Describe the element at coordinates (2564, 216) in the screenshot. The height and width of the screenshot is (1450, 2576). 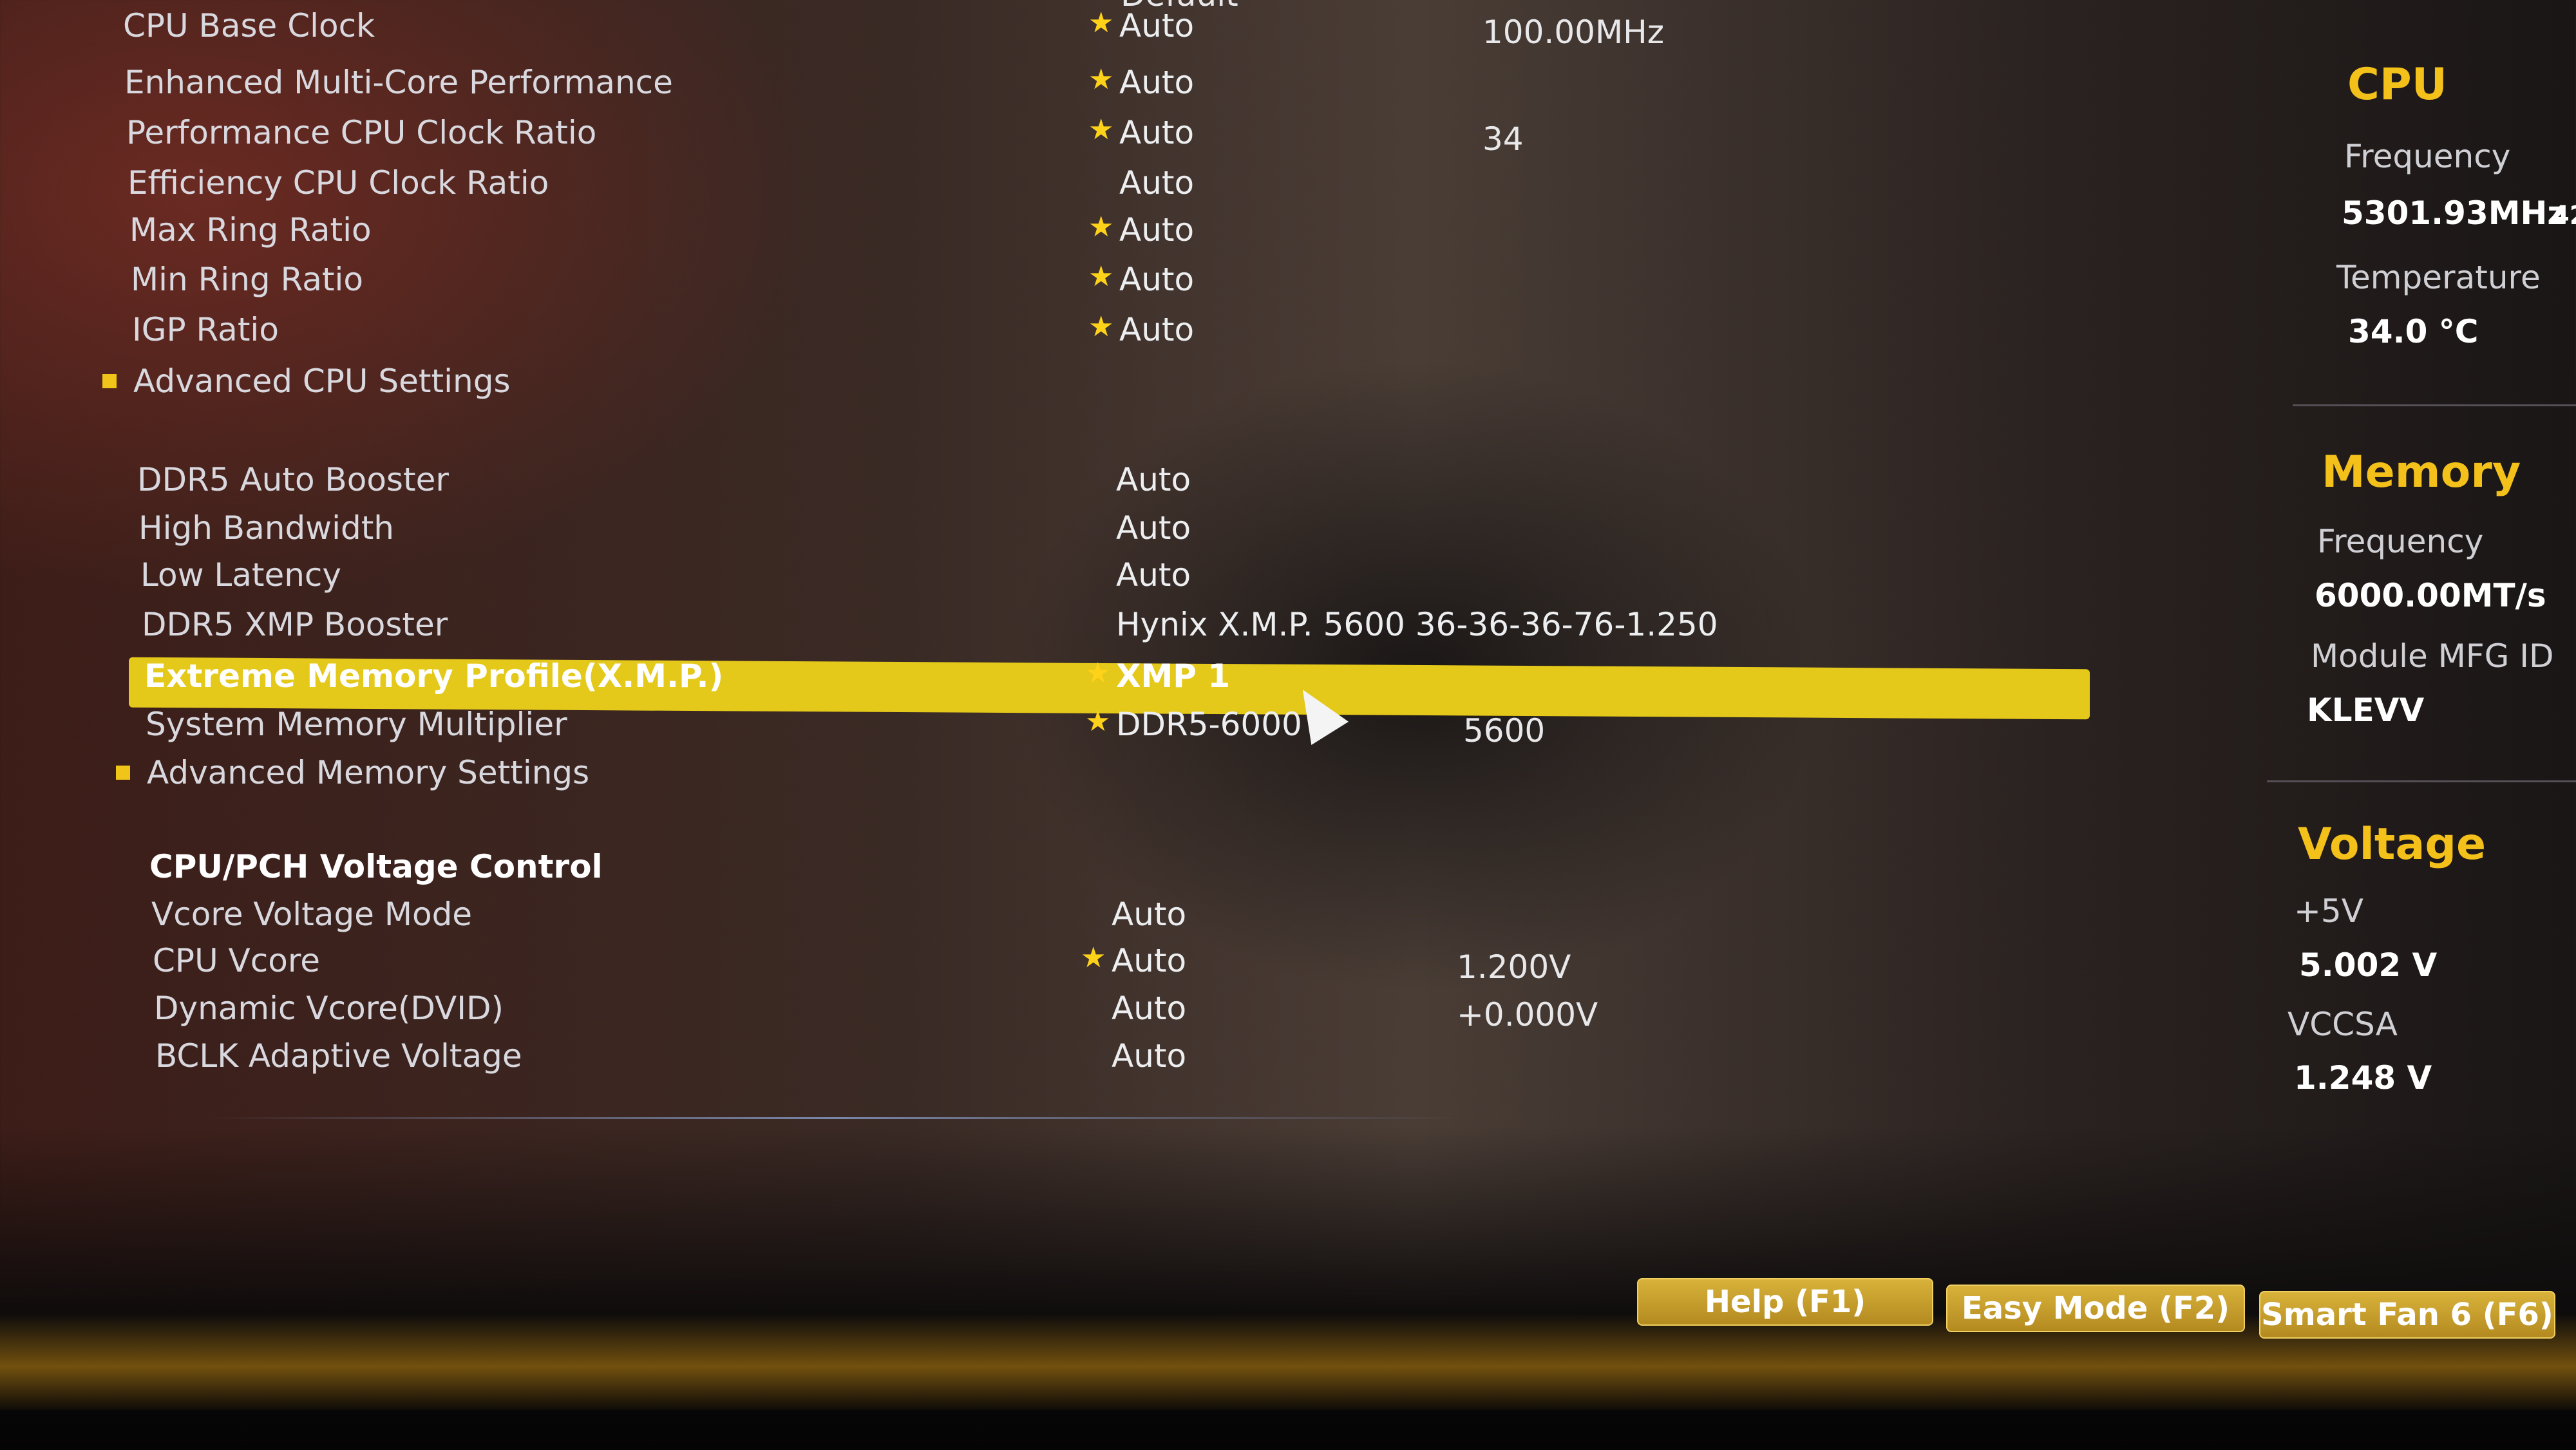
I see `cpu-frequency-extra: 42` at that location.